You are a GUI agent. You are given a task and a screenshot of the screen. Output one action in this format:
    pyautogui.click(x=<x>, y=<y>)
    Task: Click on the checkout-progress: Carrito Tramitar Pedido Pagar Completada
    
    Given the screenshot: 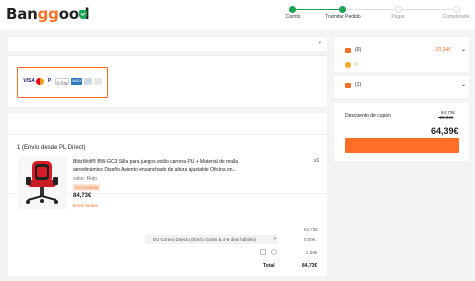 What is the action you would take?
    pyautogui.click(x=380, y=17)
    